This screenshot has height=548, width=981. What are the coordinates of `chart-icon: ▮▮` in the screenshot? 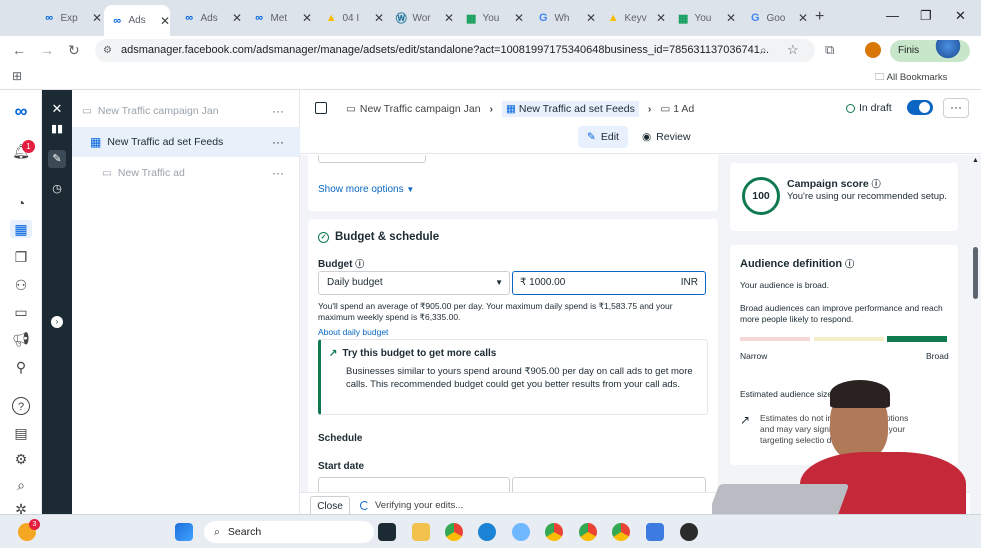 It's located at (57, 129).